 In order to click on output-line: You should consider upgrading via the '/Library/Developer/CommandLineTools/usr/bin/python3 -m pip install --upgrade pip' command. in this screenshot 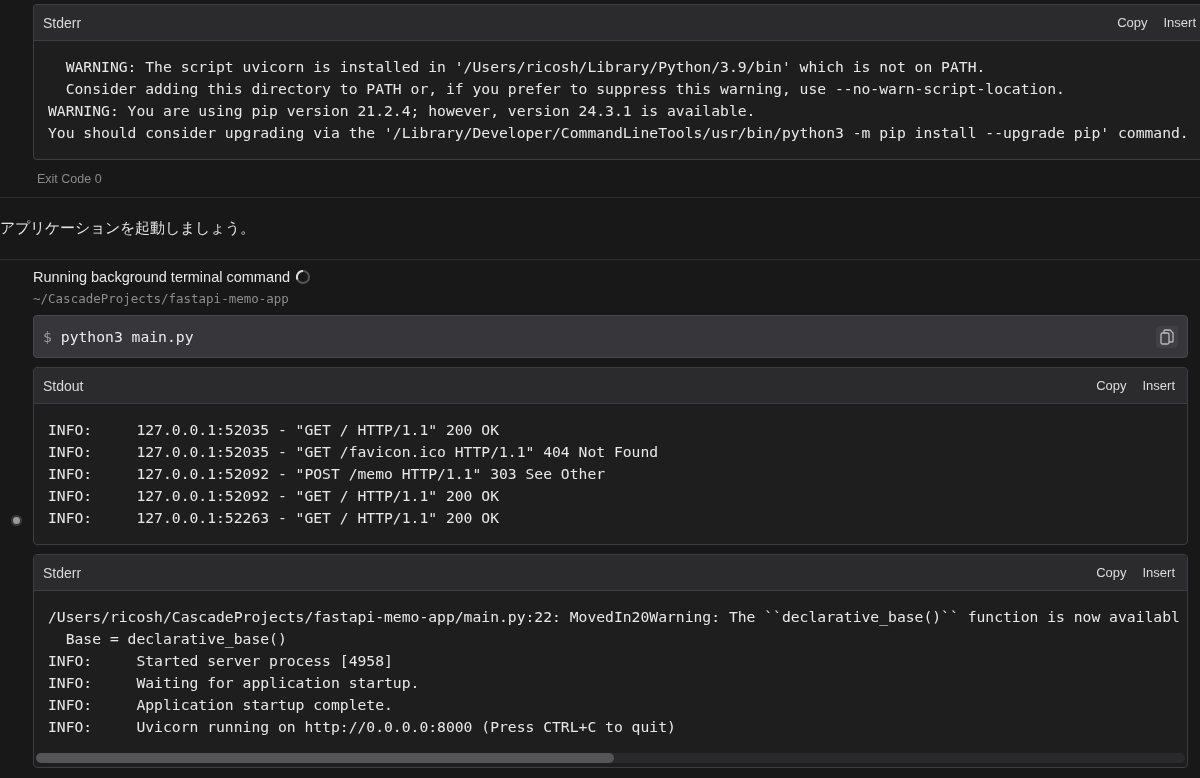, I will do `click(619, 133)`.